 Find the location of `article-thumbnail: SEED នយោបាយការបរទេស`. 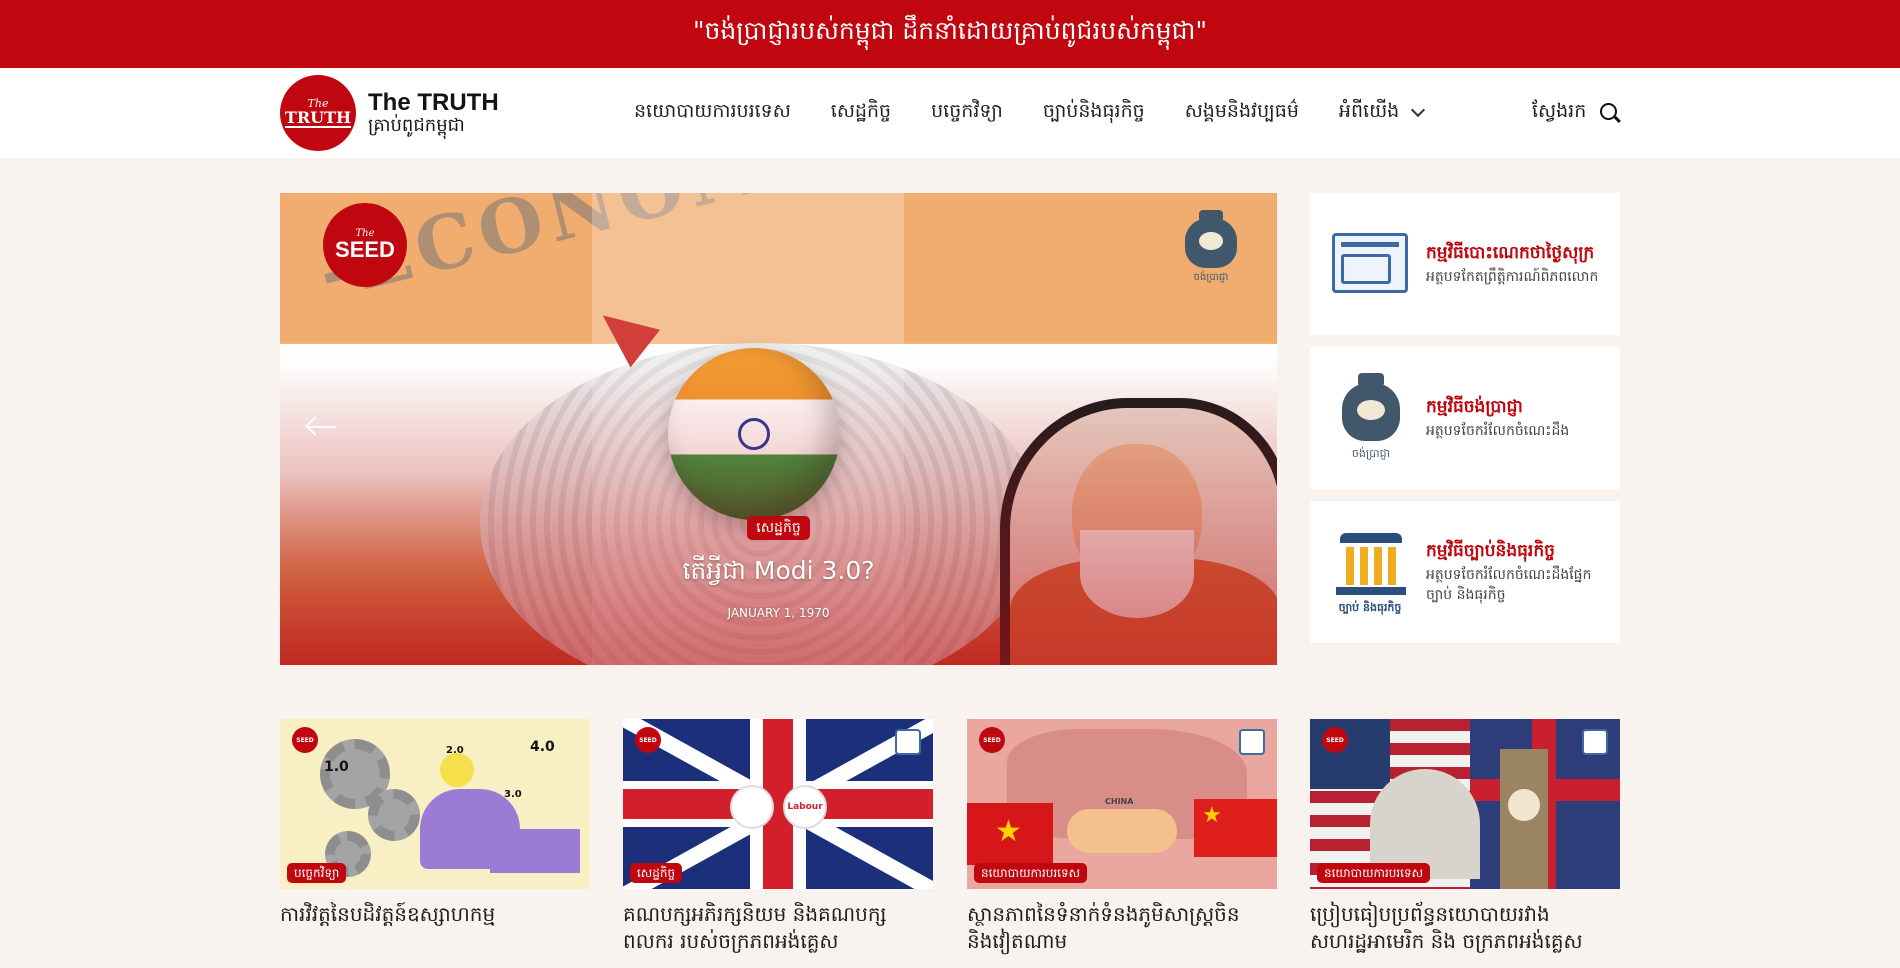

article-thumbnail: SEED នយោបាយការបរទេស is located at coordinates (1465, 804).